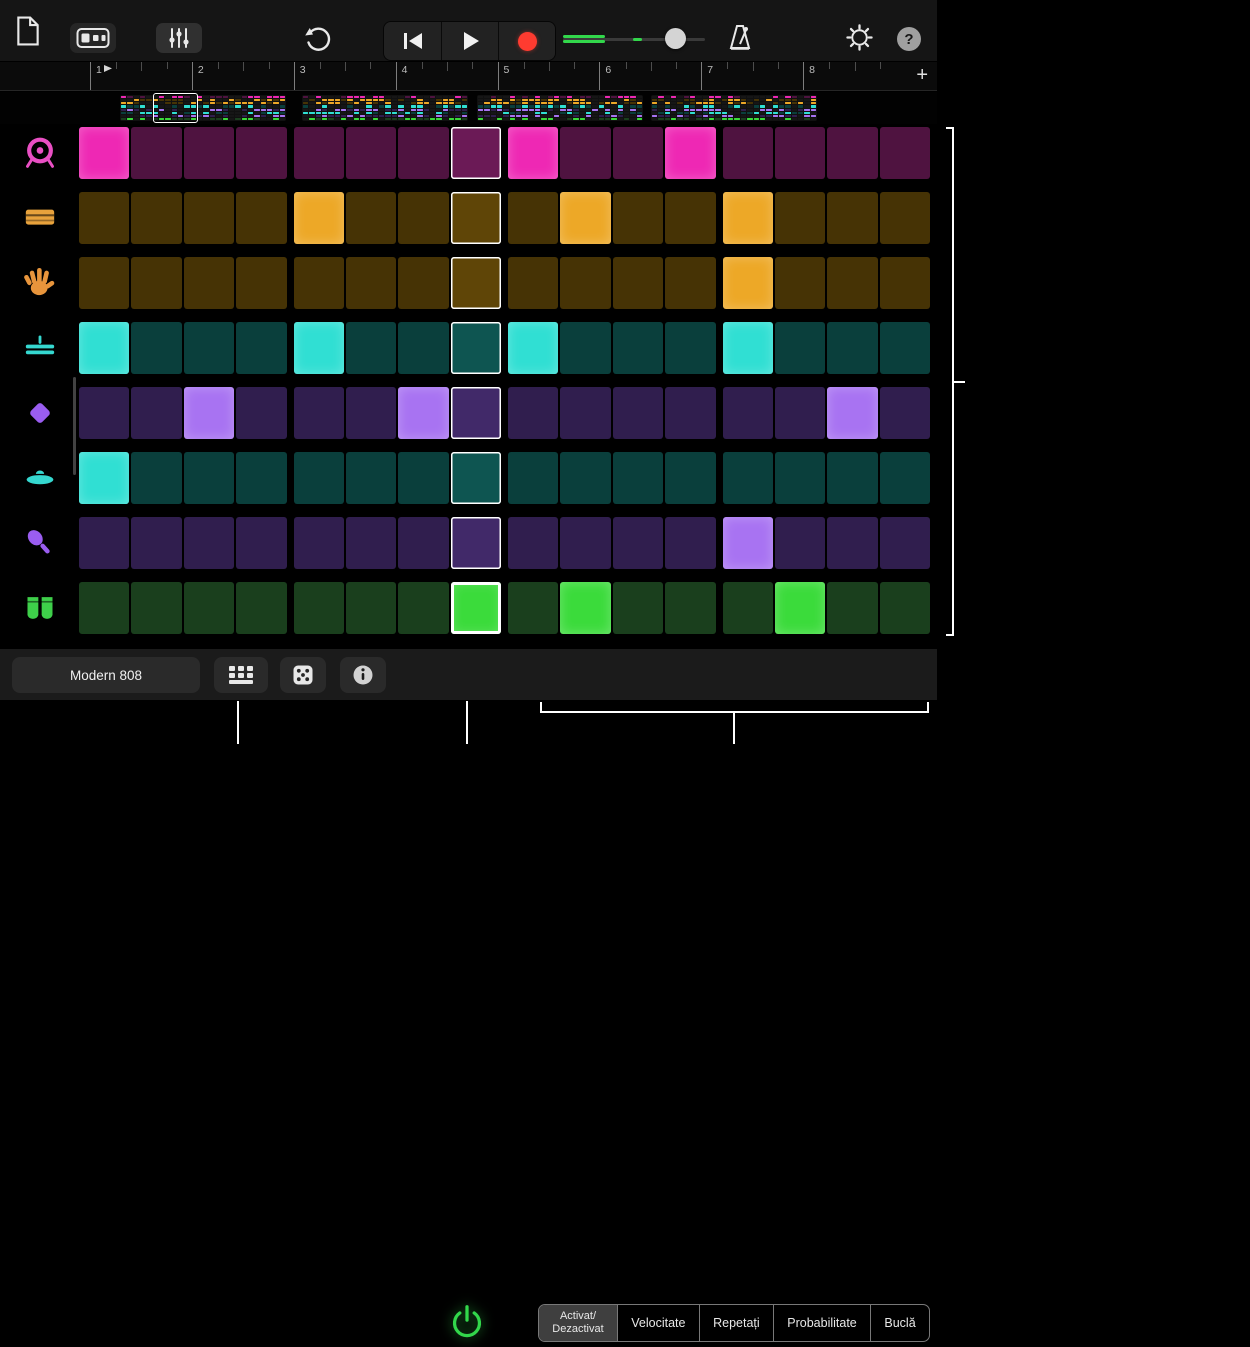  What do you see at coordinates (526, 41) in the screenshot?
I see `record-button` at bounding box center [526, 41].